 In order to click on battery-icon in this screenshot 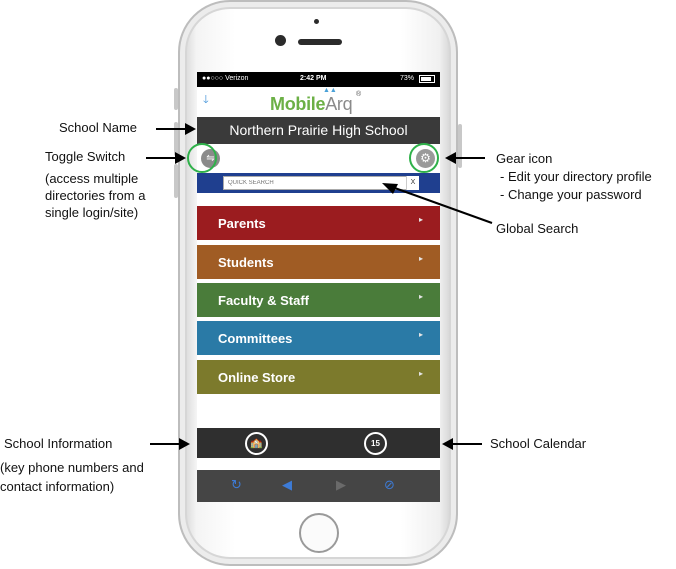, I will do `click(427, 79)`.